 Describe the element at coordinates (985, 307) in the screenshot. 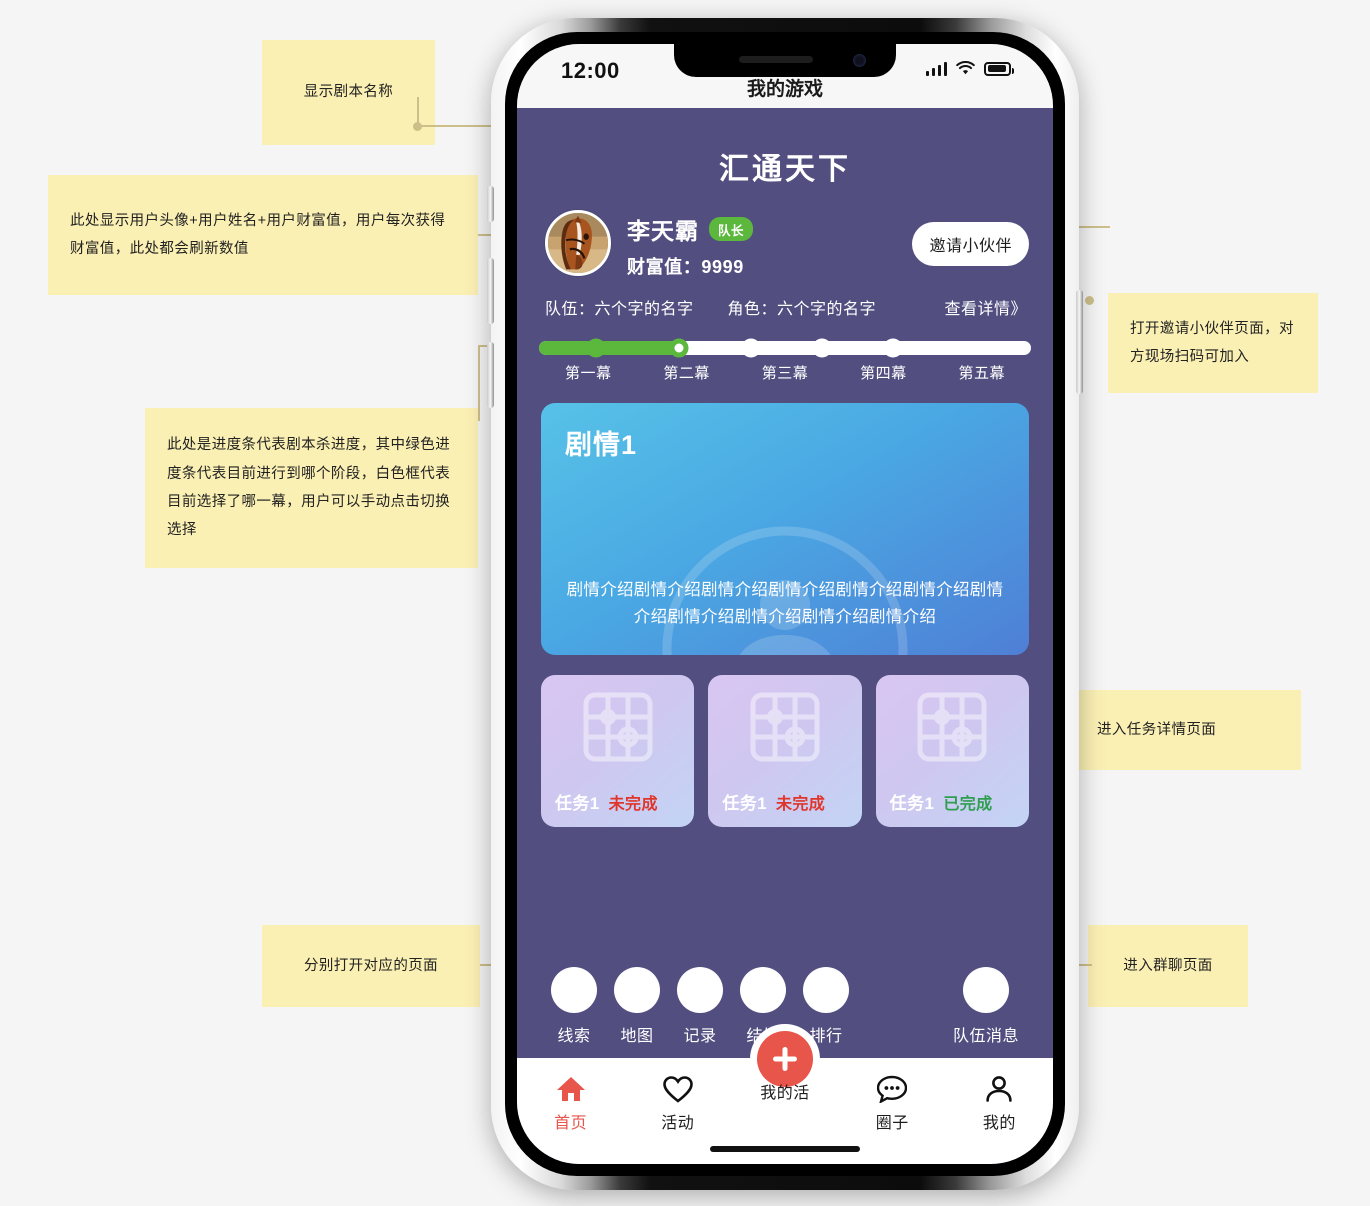

I see `view-detail-link: 查看详情》` at that location.